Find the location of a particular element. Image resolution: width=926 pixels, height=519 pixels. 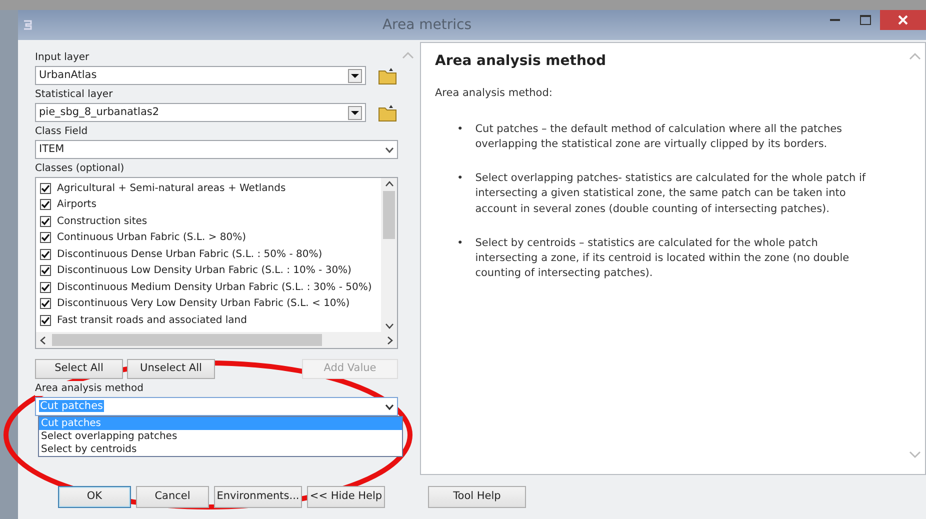

scroll-thumb is located at coordinates (389, 215).